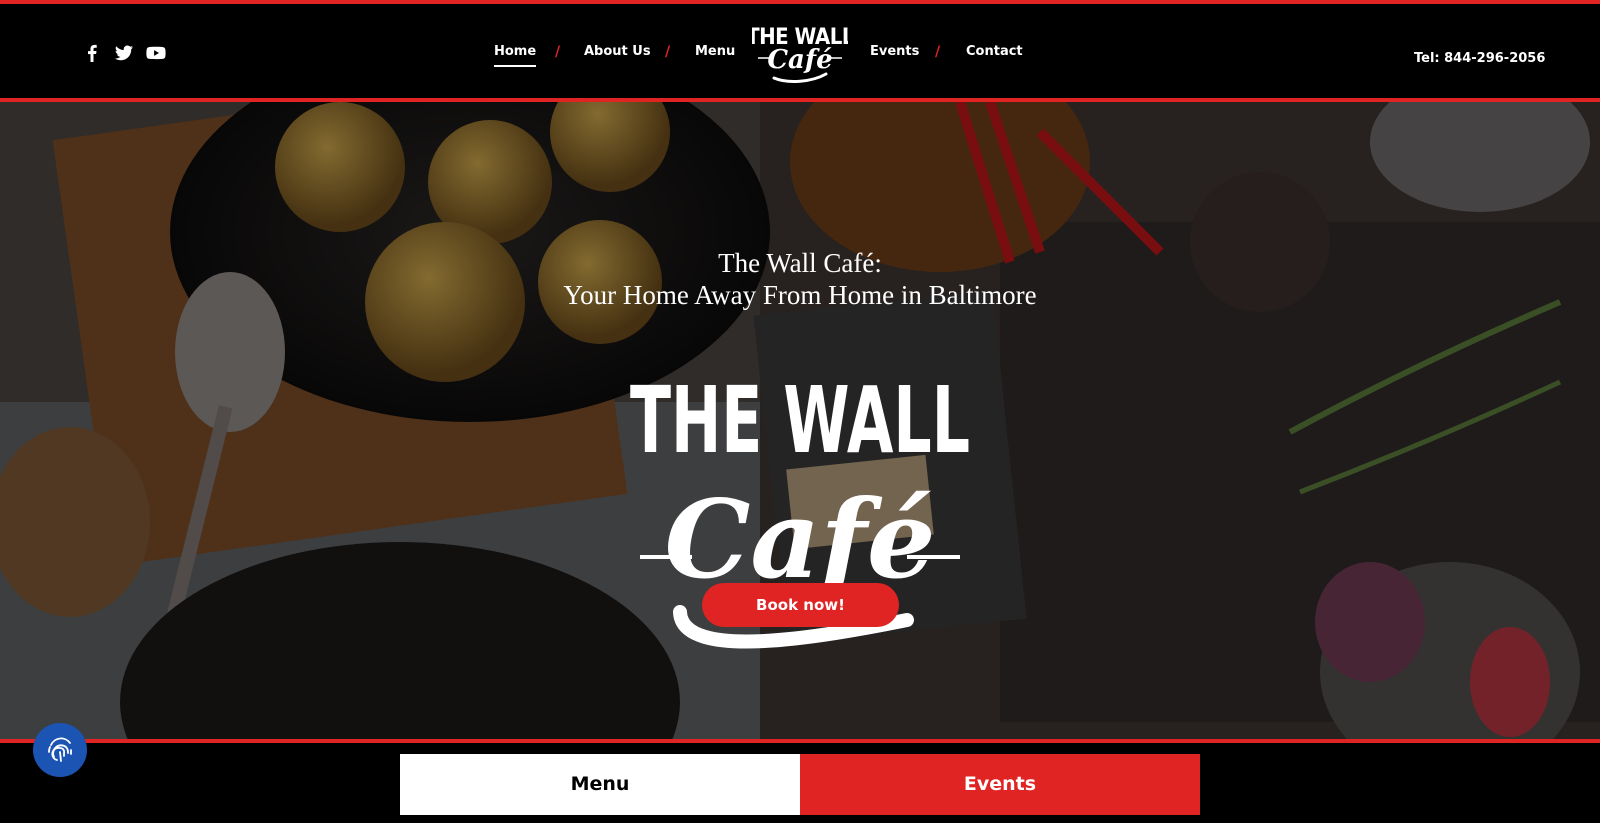 This screenshot has height=823, width=1600. What do you see at coordinates (800, 295) in the screenshot?
I see `hero-title-line2: Your Home Away From Home in Baltimore` at bounding box center [800, 295].